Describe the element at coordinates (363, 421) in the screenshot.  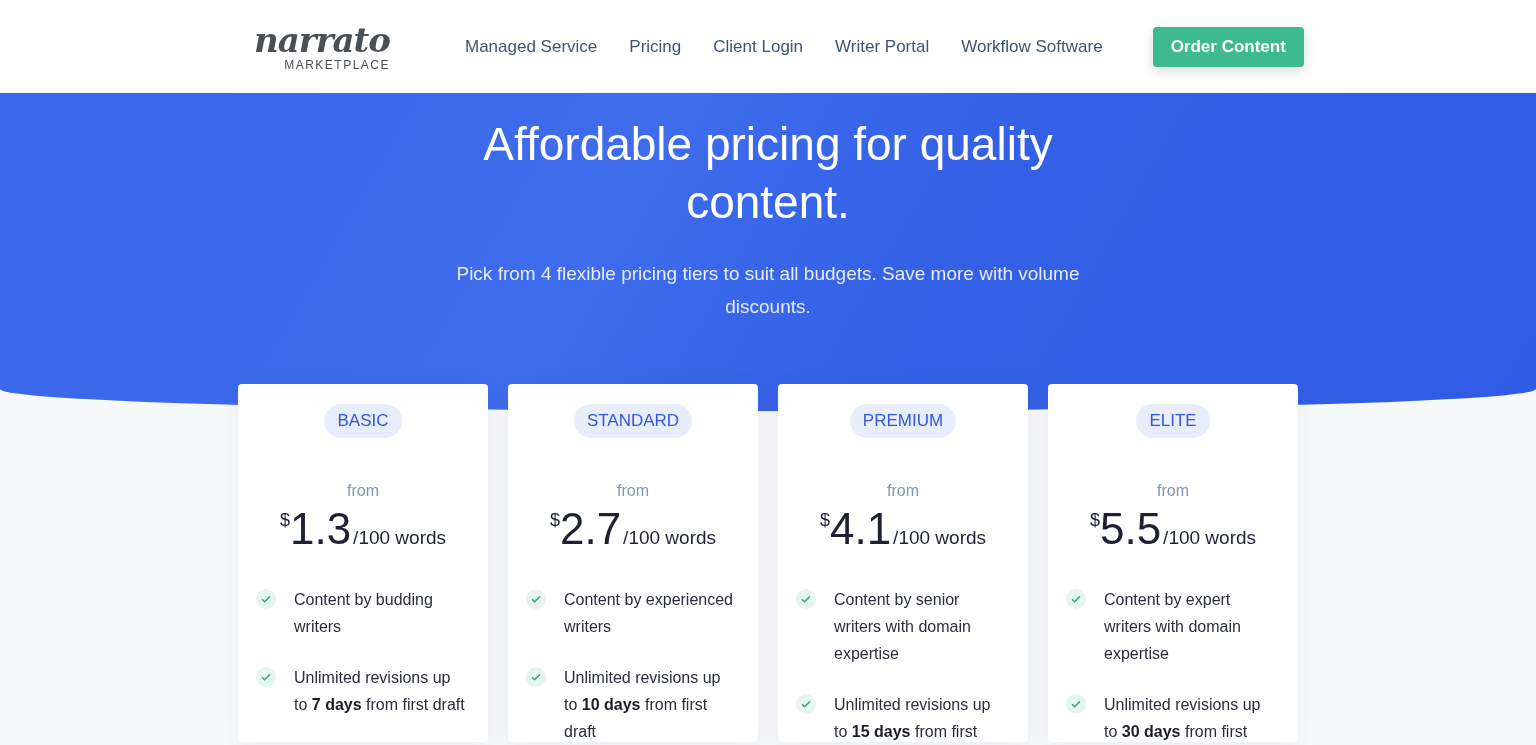
I see `tier-badge: BASIC` at that location.